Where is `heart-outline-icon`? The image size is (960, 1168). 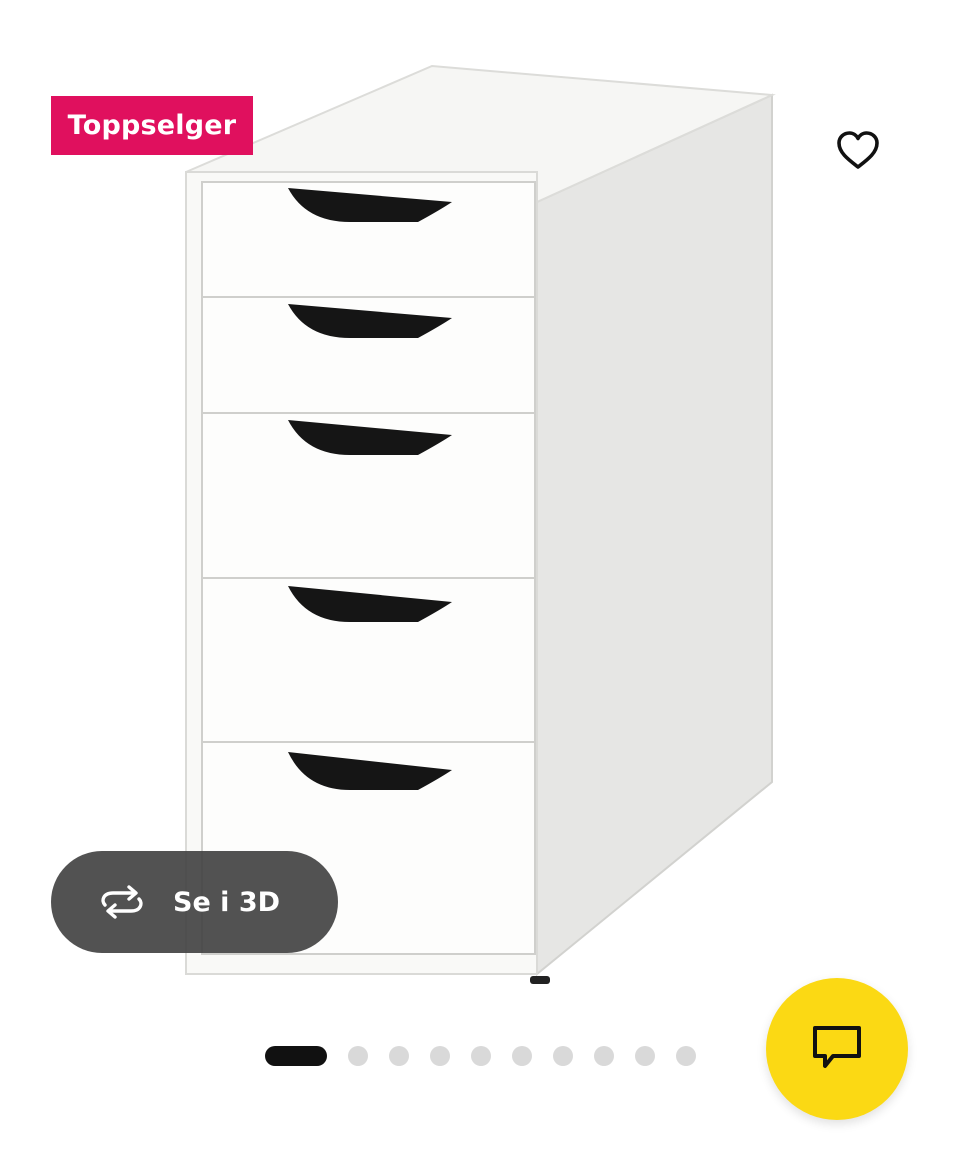
heart-outline-icon is located at coordinates (858, 150).